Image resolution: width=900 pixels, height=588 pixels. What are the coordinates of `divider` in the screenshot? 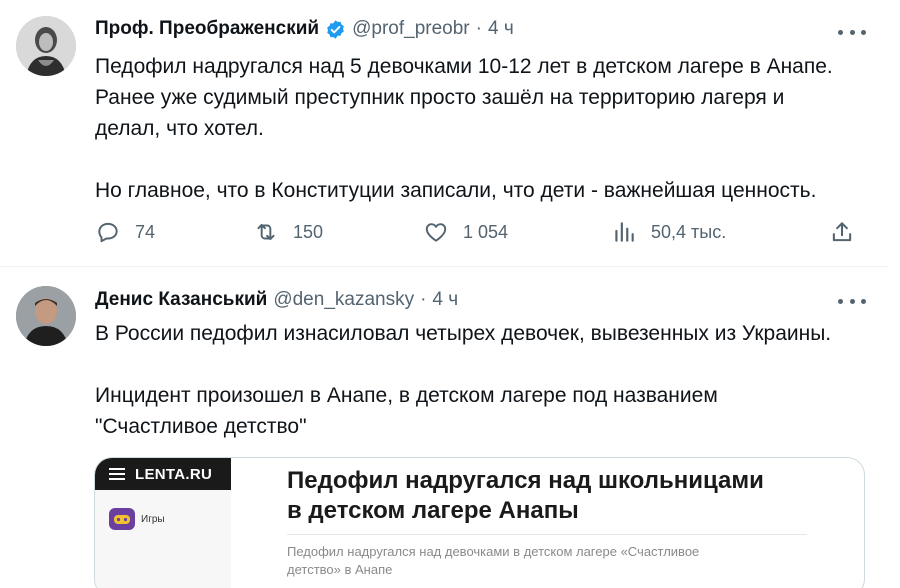 It's located at (547, 534).